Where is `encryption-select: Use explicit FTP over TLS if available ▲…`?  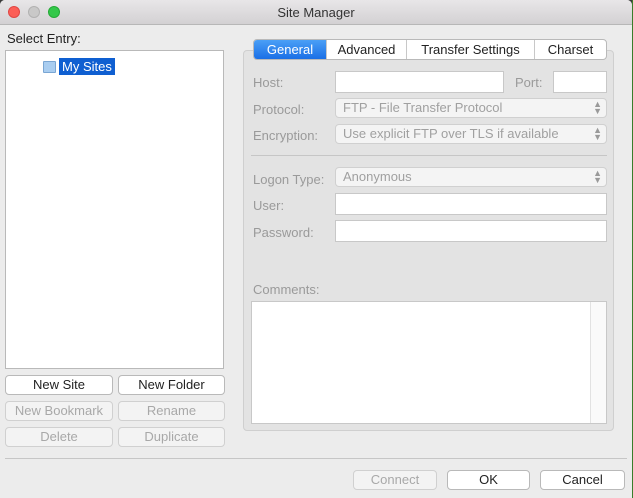 encryption-select: Use explicit FTP over TLS if available ▲… is located at coordinates (471, 134).